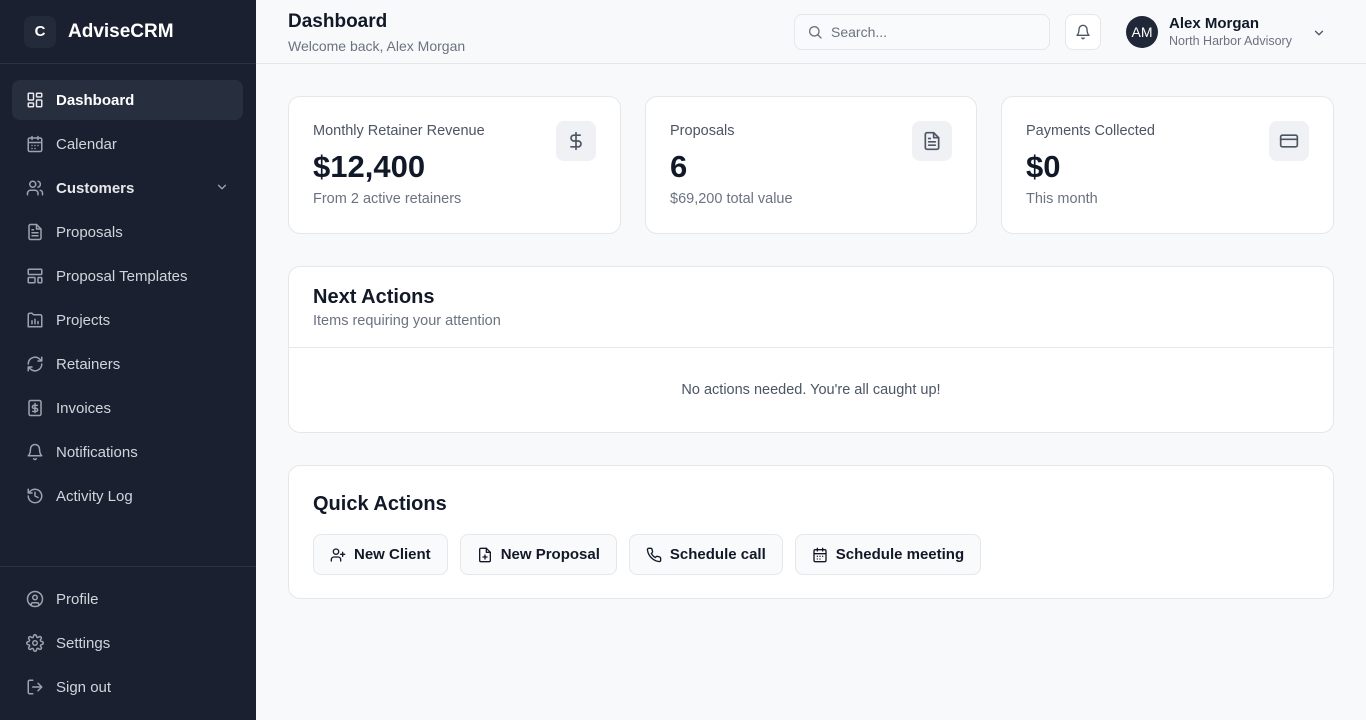 The width and height of the screenshot is (1366, 720). I want to click on sidebar-item-invoices: Invoices, so click(127, 408).